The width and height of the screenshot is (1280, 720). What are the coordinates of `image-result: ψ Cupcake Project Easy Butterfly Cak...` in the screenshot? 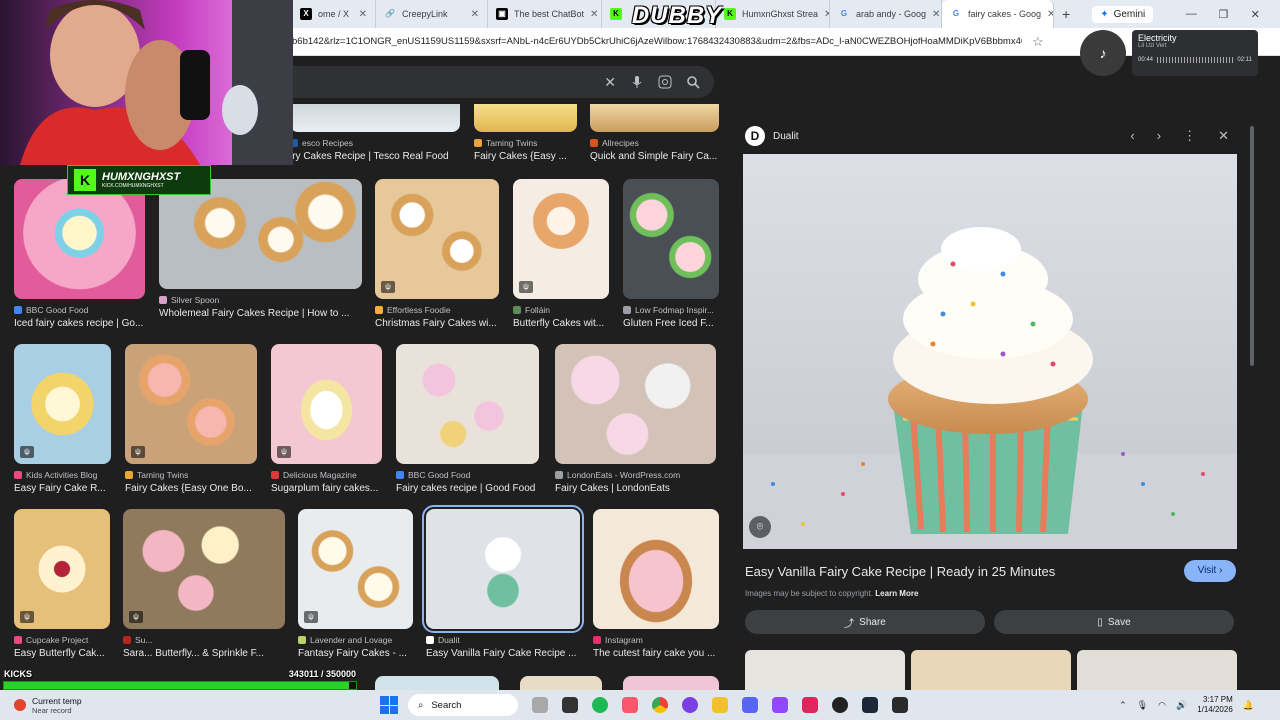 It's located at (62, 584).